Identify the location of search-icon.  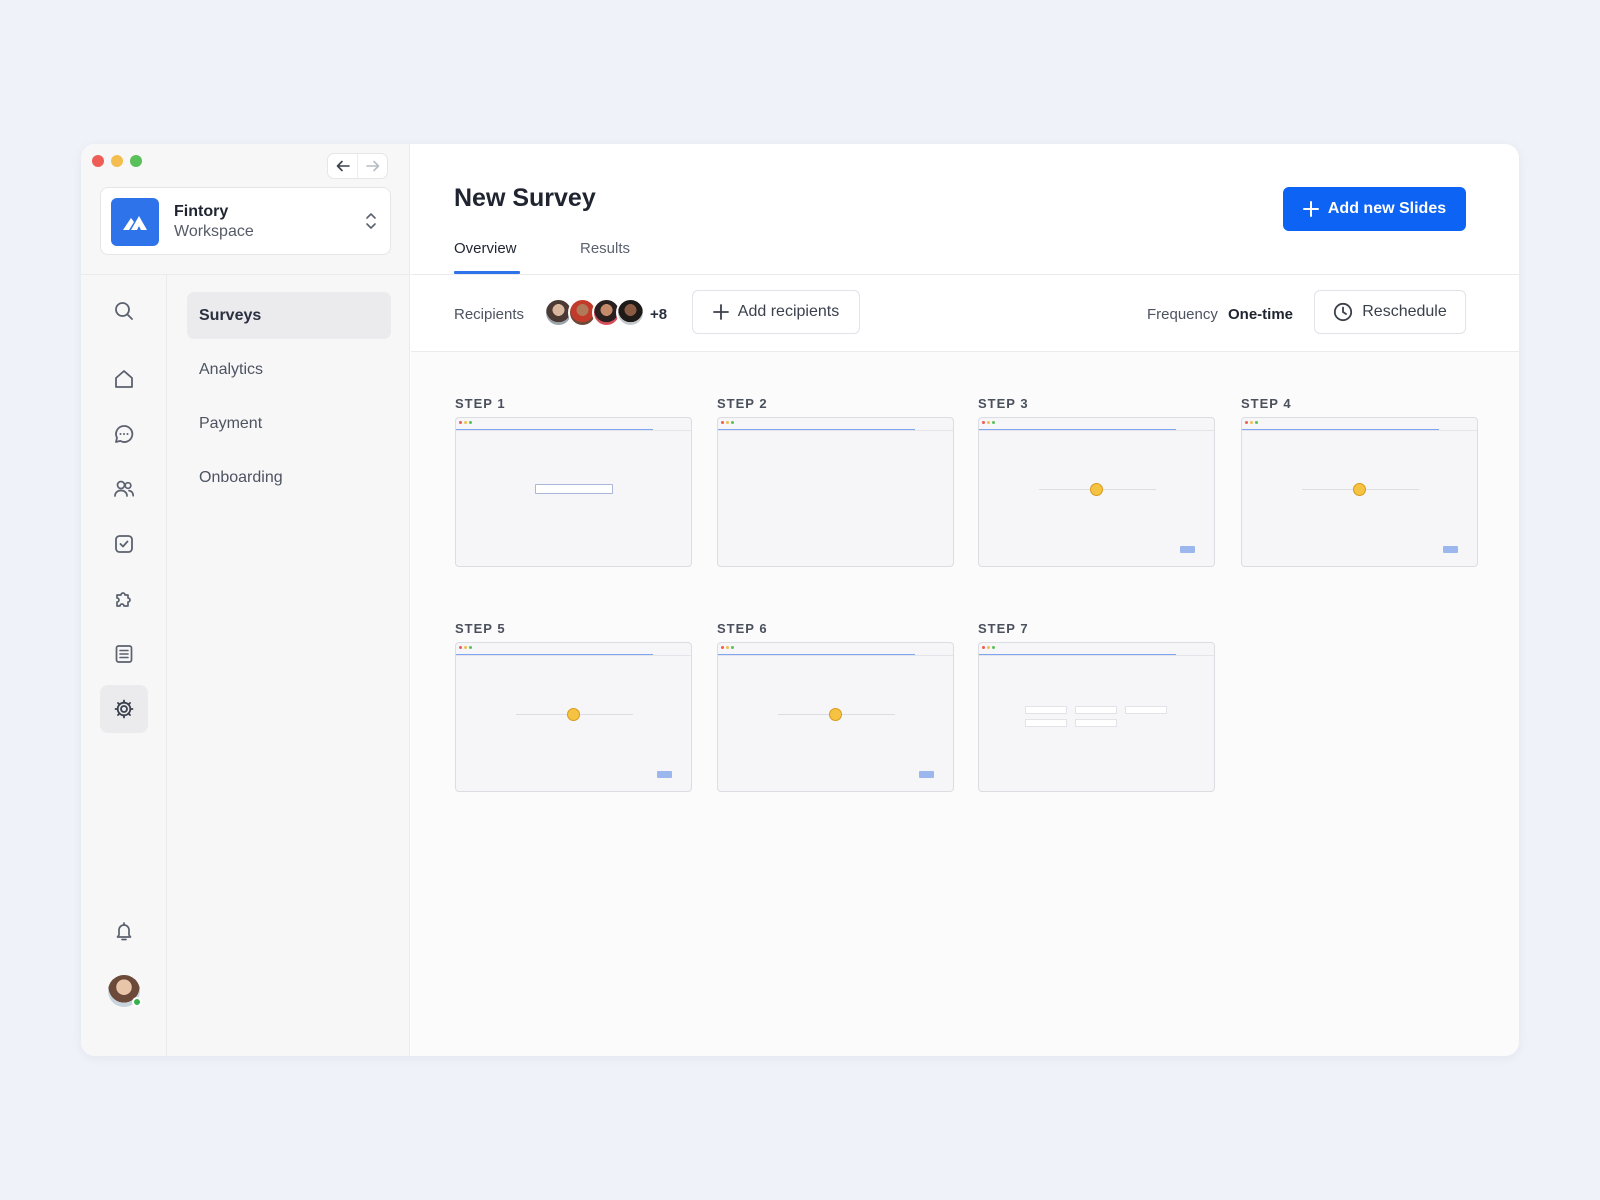
(124, 311).